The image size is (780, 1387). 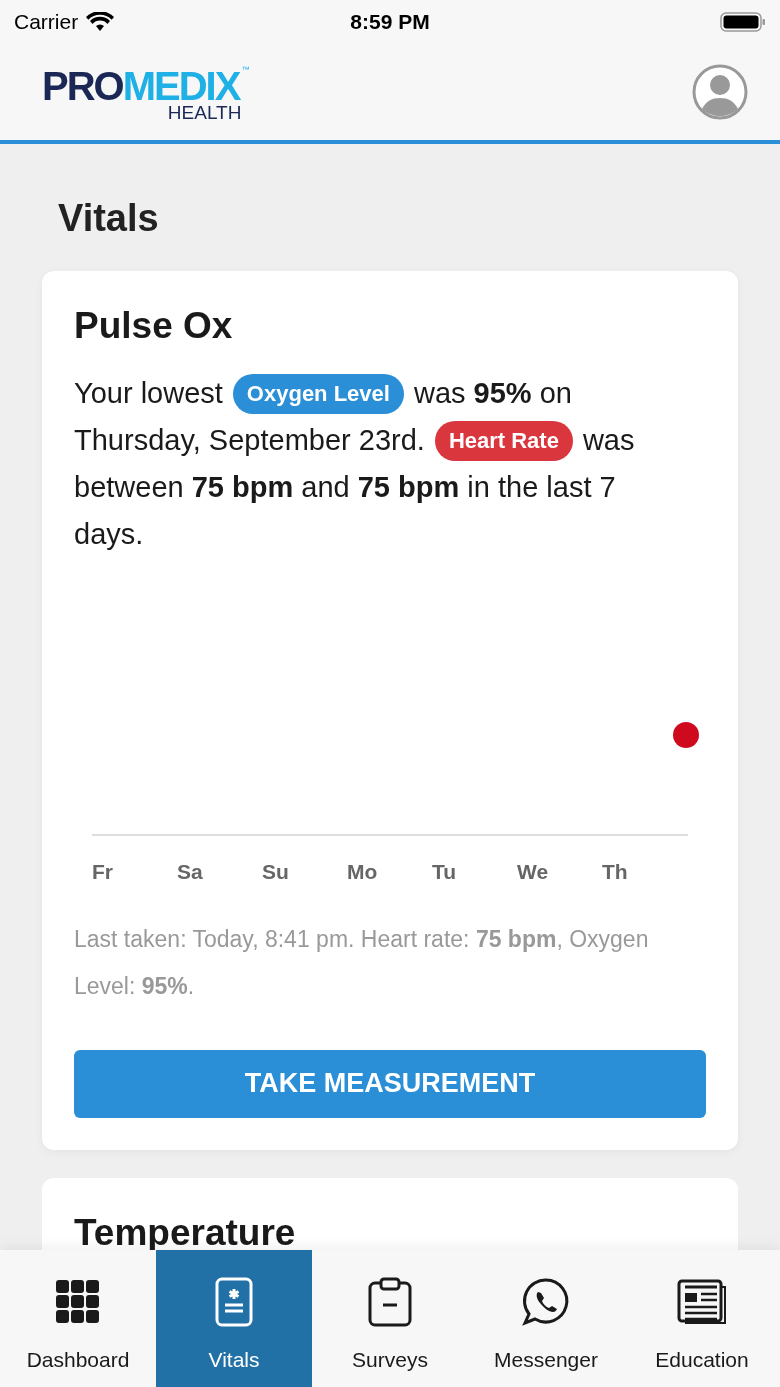 I want to click on grid-icon, so click(x=78, y=1302).